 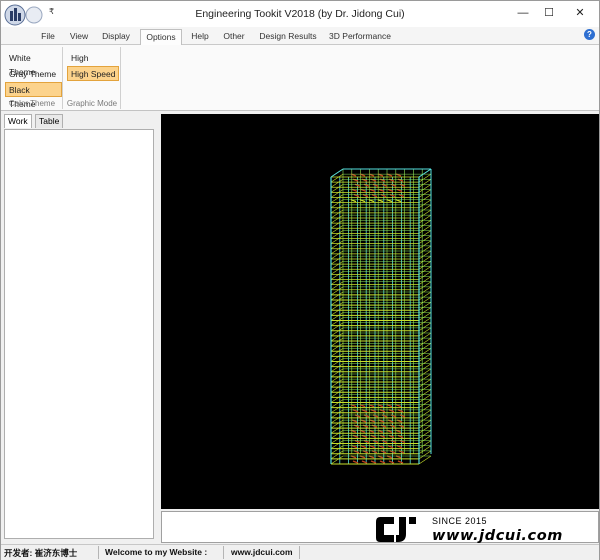 I want to click on website-link: www.jdcui.com, so click(x=262, y=552).